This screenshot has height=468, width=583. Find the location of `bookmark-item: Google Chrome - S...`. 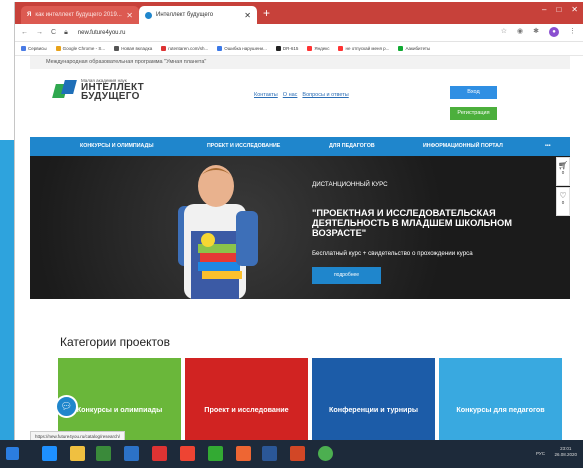

bookmark-item: Google Chrome - S... is located at coordinates (80, 49).